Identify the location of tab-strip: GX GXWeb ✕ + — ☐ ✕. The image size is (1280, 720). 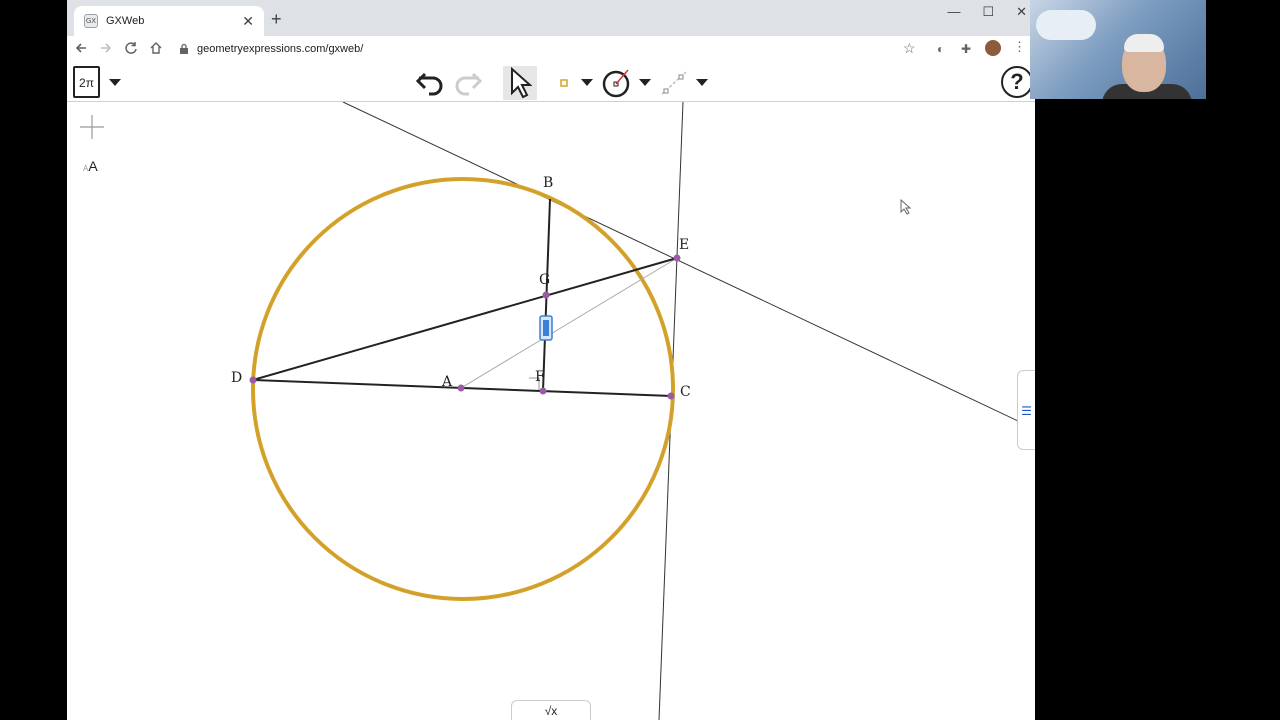
(551, 18).